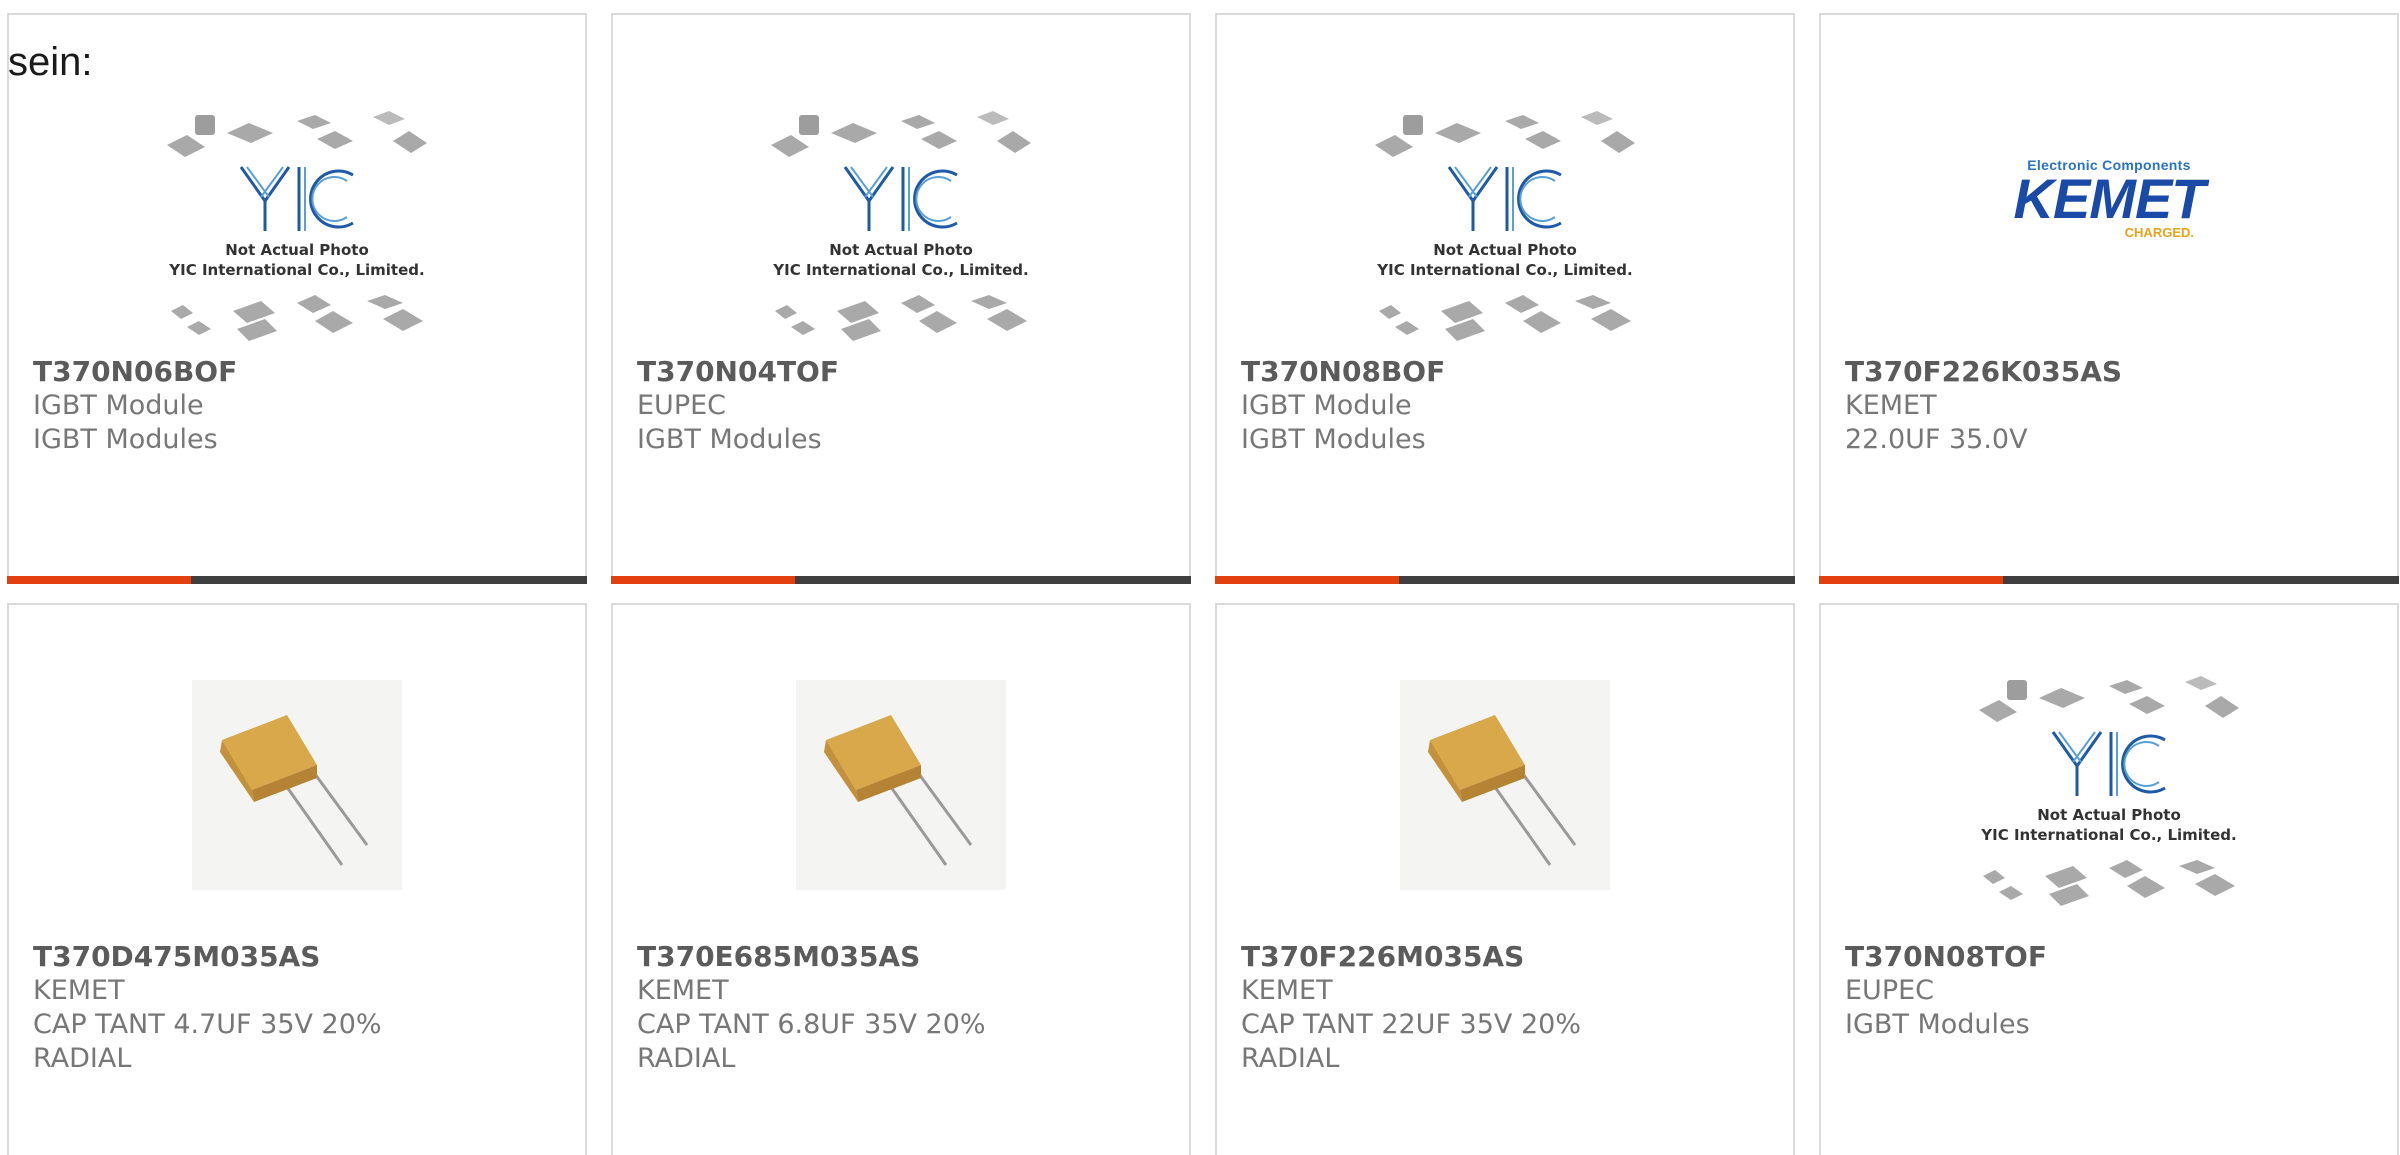  I want to click on kemet-logo-name: KEMET, so click(2109, 198).